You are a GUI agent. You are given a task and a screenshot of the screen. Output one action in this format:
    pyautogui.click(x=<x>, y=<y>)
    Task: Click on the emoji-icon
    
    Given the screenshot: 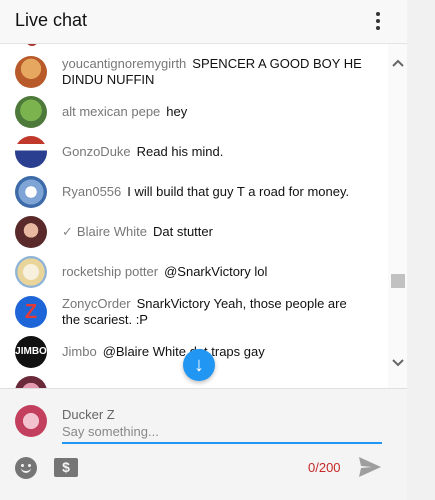 What is the action you would take?
    pyautogui.click(x=26, y=468)
    